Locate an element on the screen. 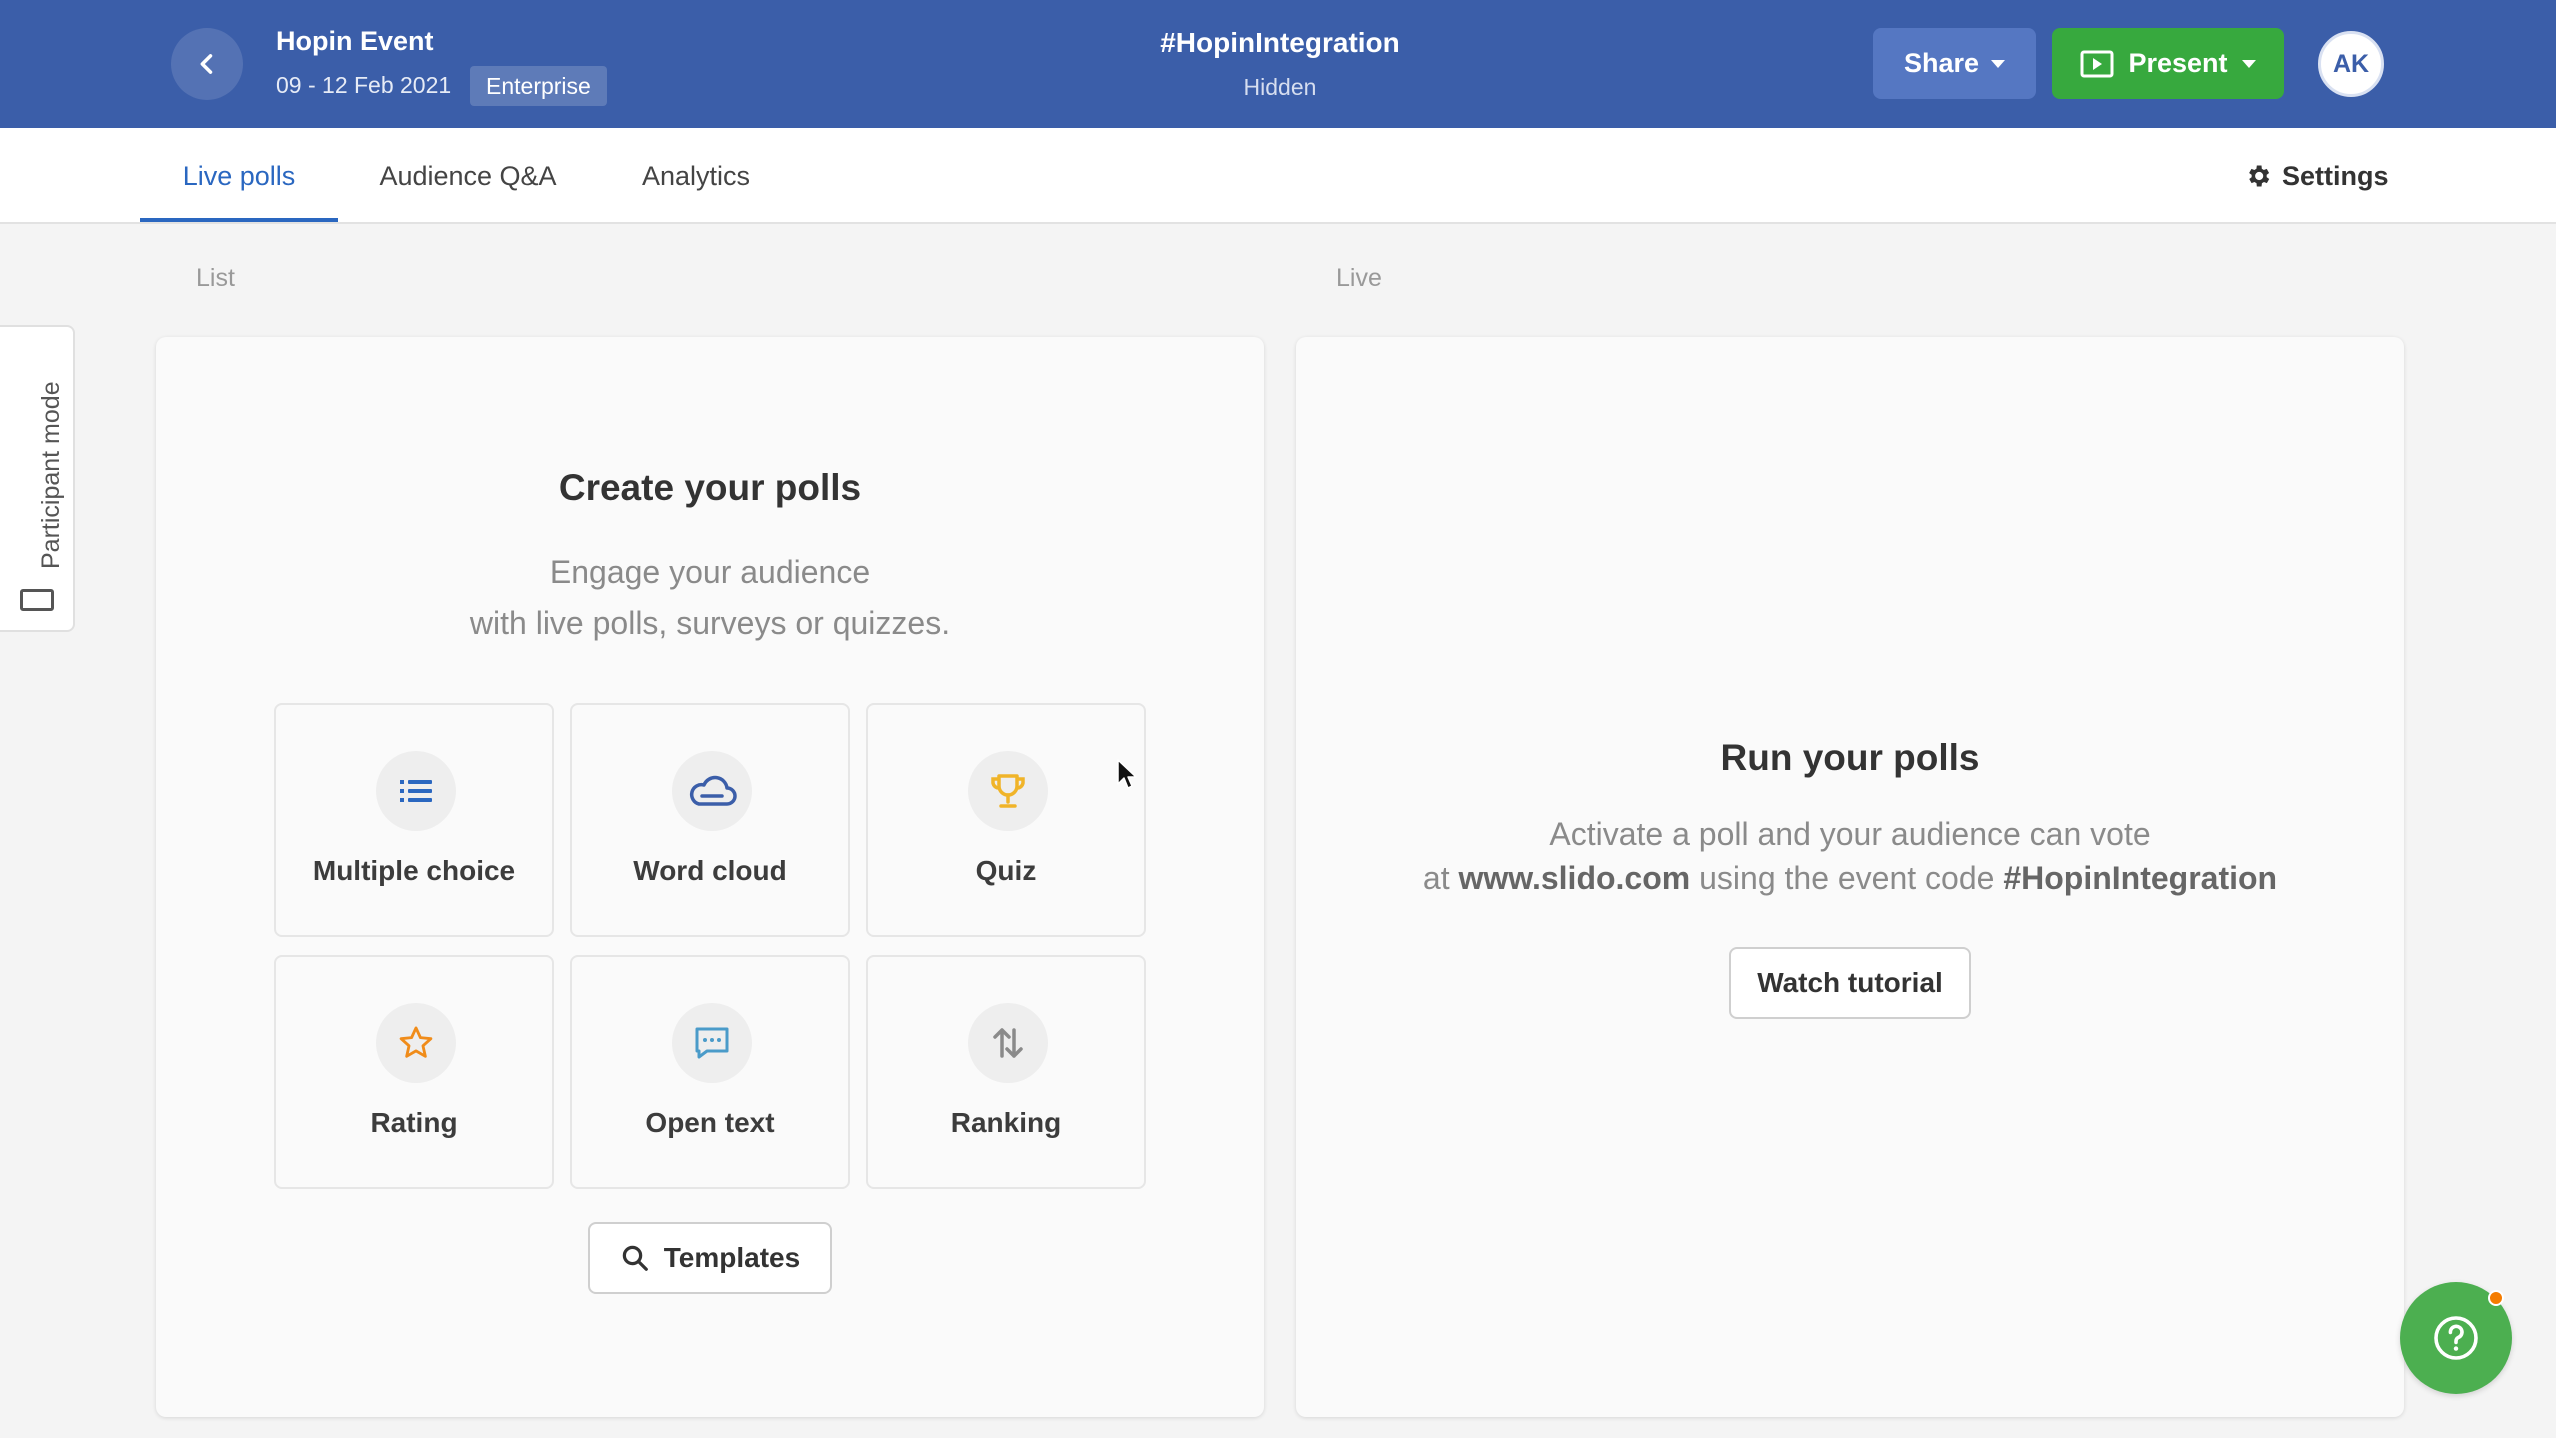 The height and width of the screenshot is (1438, 2556). poll-type-multiple-choice: Multiple choice is located at coordinates (414, 820).